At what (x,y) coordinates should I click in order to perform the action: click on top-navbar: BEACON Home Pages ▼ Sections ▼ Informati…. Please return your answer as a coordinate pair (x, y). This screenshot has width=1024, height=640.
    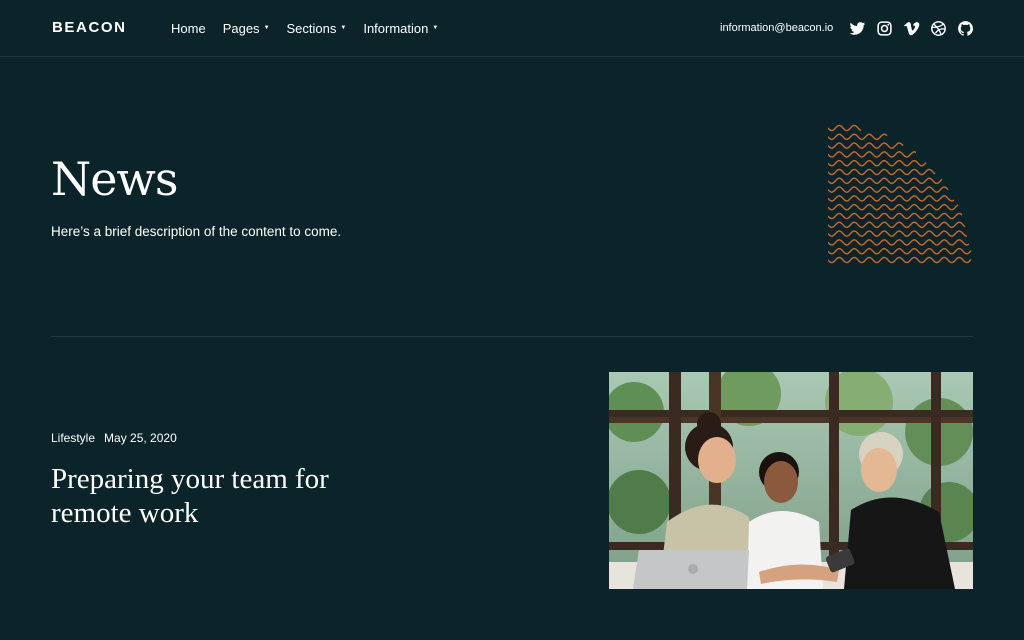
    Looking at the image, I should click on (512, 28).